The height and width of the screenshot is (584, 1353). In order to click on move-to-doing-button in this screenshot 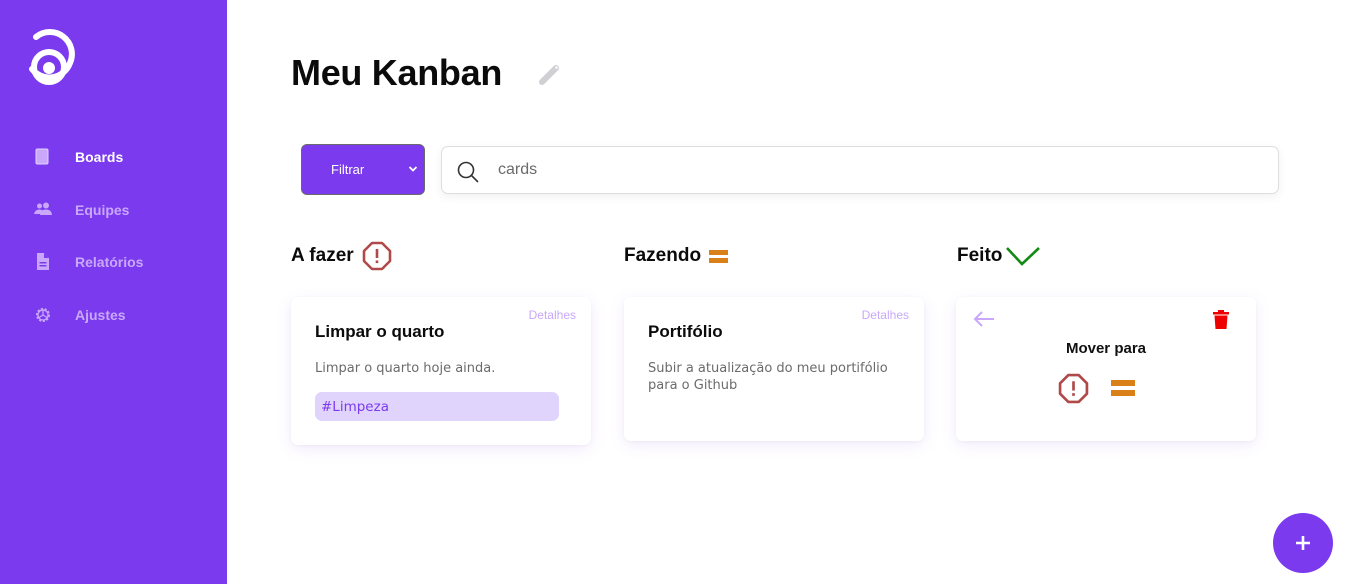, I will do `click(1123, 388)`.